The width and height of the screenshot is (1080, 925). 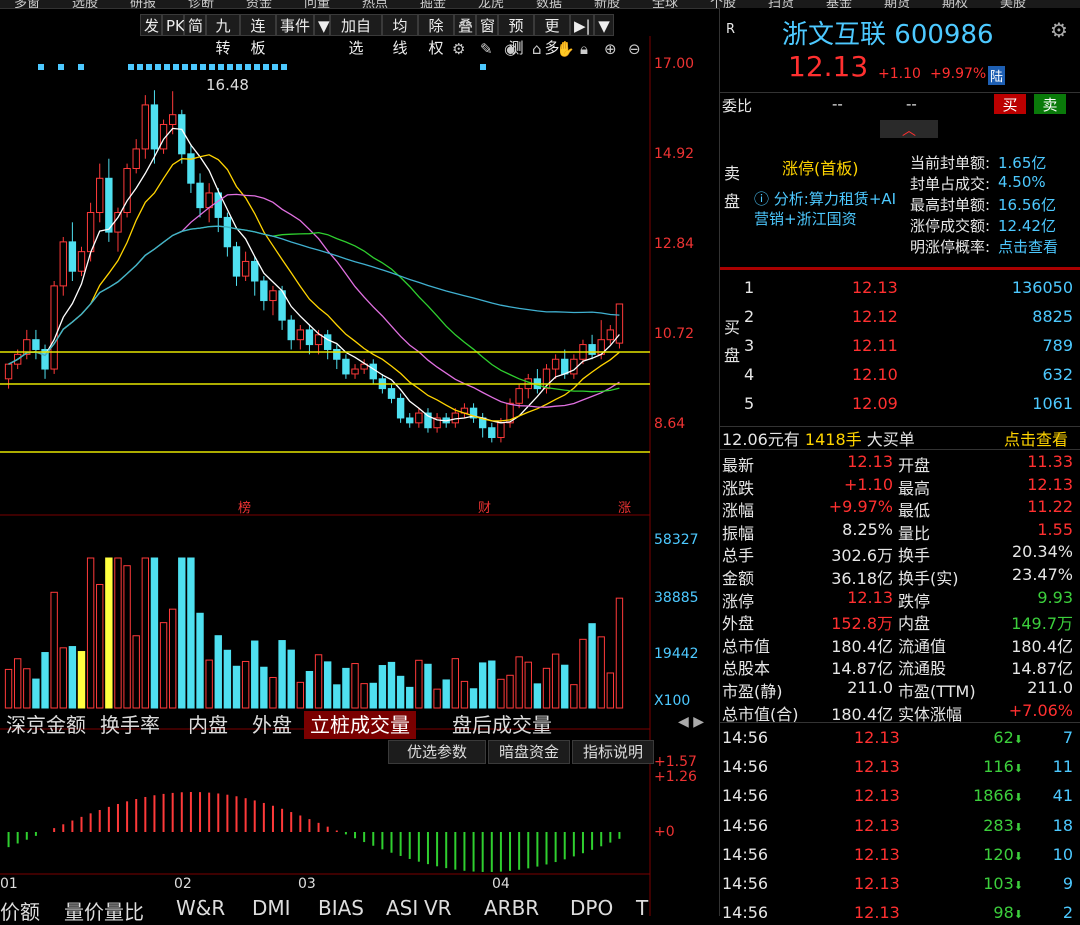 What do you see at coordinates (46, 725) in the screenshot?
I see `volume-tab: 深京金额` at bounding box center [46, 725].